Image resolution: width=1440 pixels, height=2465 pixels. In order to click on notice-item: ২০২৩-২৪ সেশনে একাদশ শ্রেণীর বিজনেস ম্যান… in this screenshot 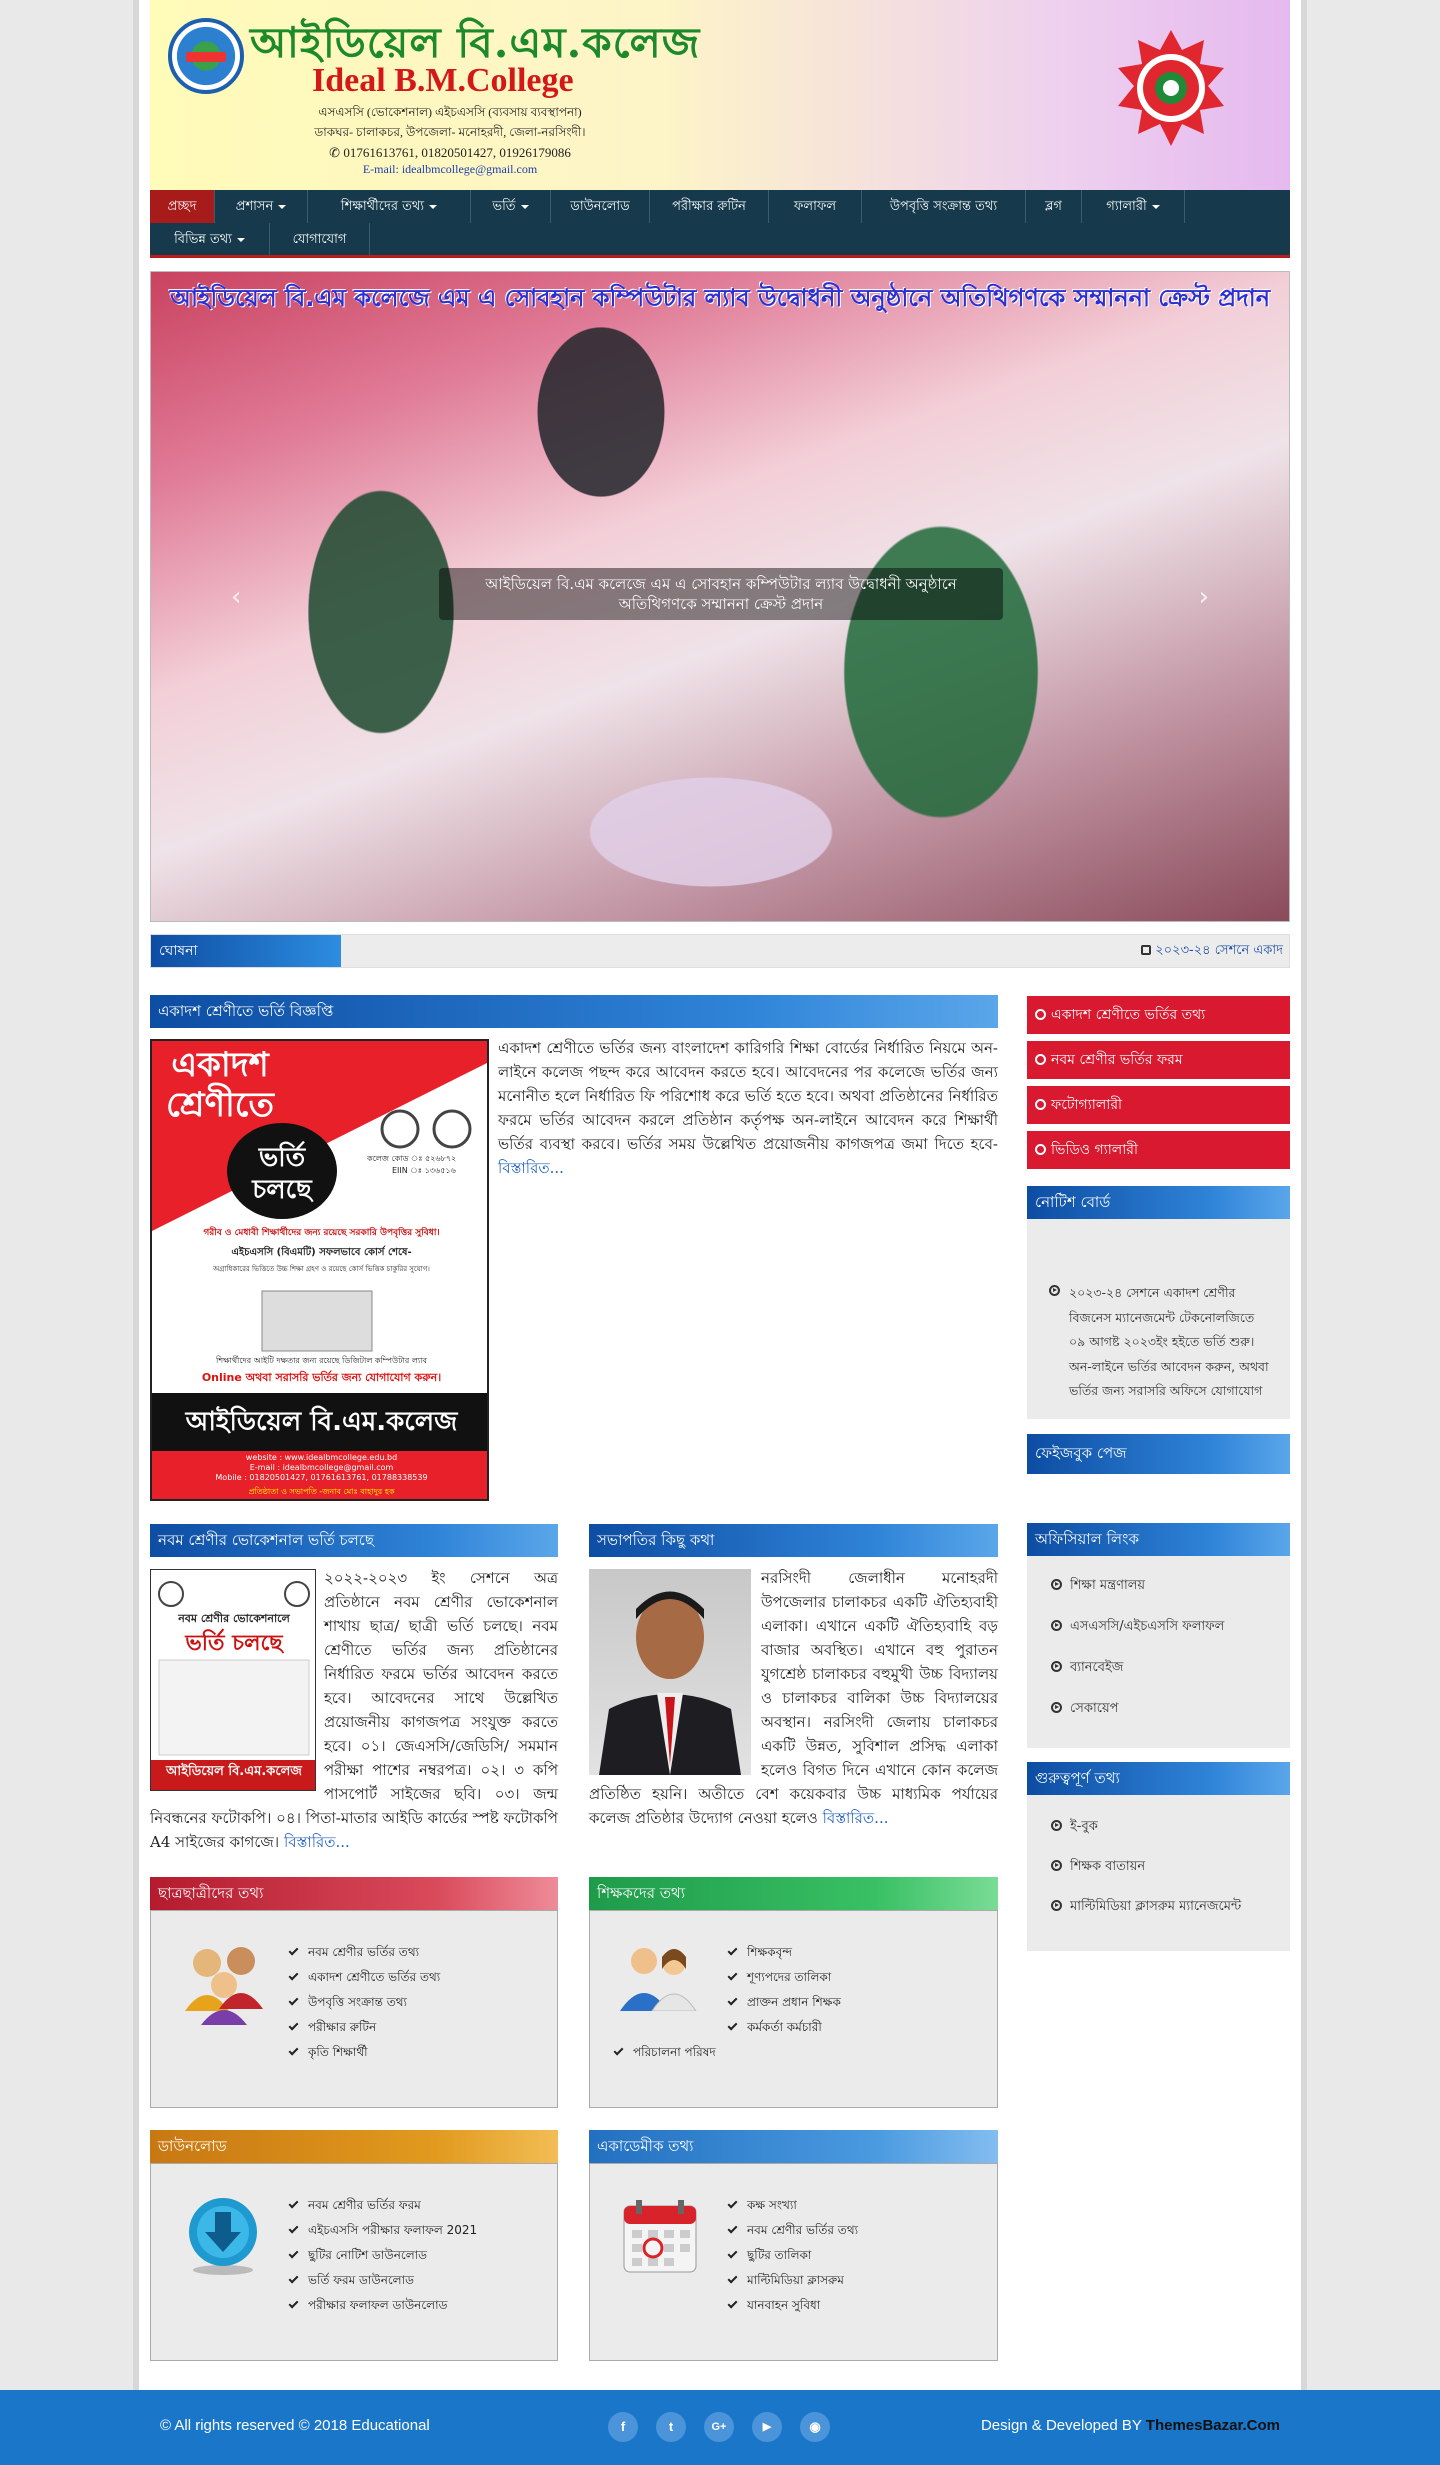, I will do `click(1171, 1342)`.